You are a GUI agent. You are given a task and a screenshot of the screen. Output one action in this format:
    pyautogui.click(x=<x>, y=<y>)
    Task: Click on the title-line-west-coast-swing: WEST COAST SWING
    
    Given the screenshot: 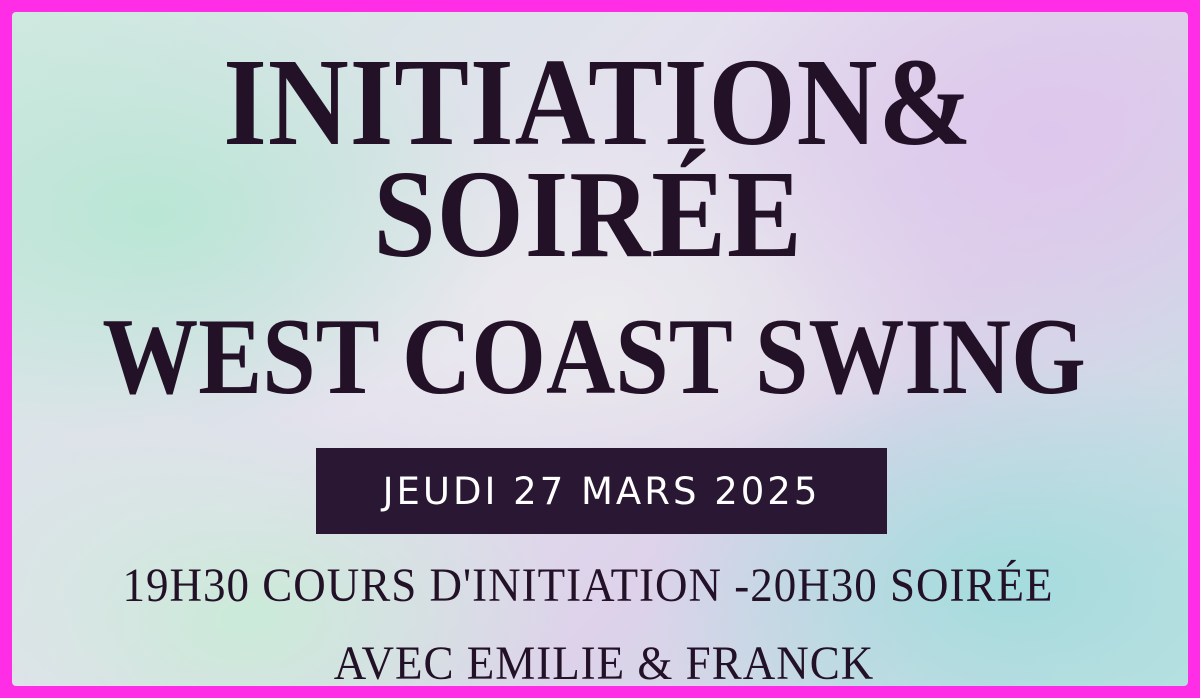 What is the action you would take?
    pyautogui.click(x=594, y=356)
    